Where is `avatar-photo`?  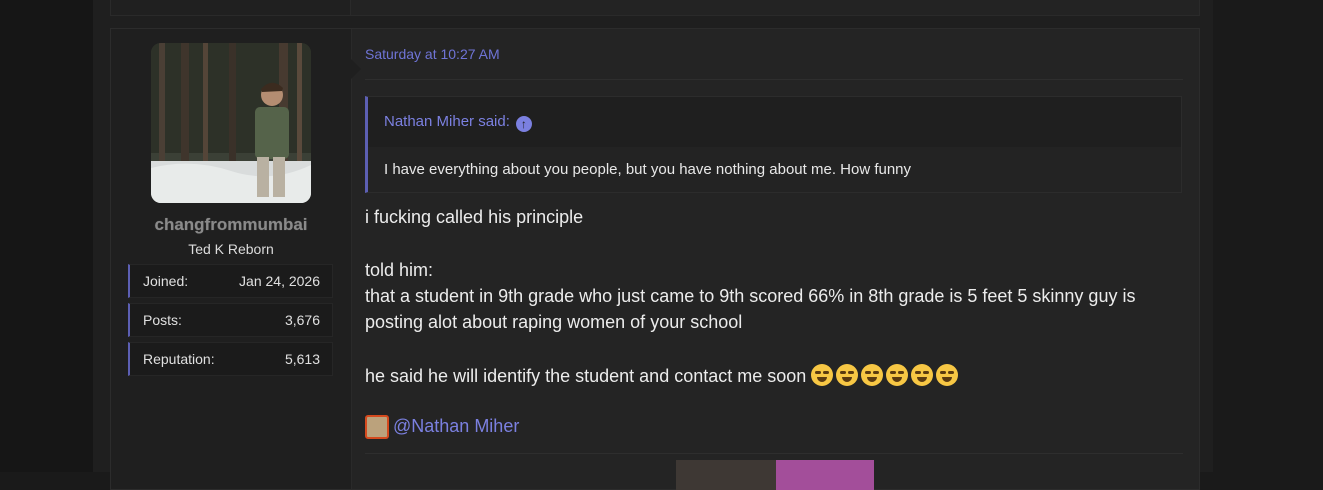
avatar-photo is located at coordinates (231, 123).